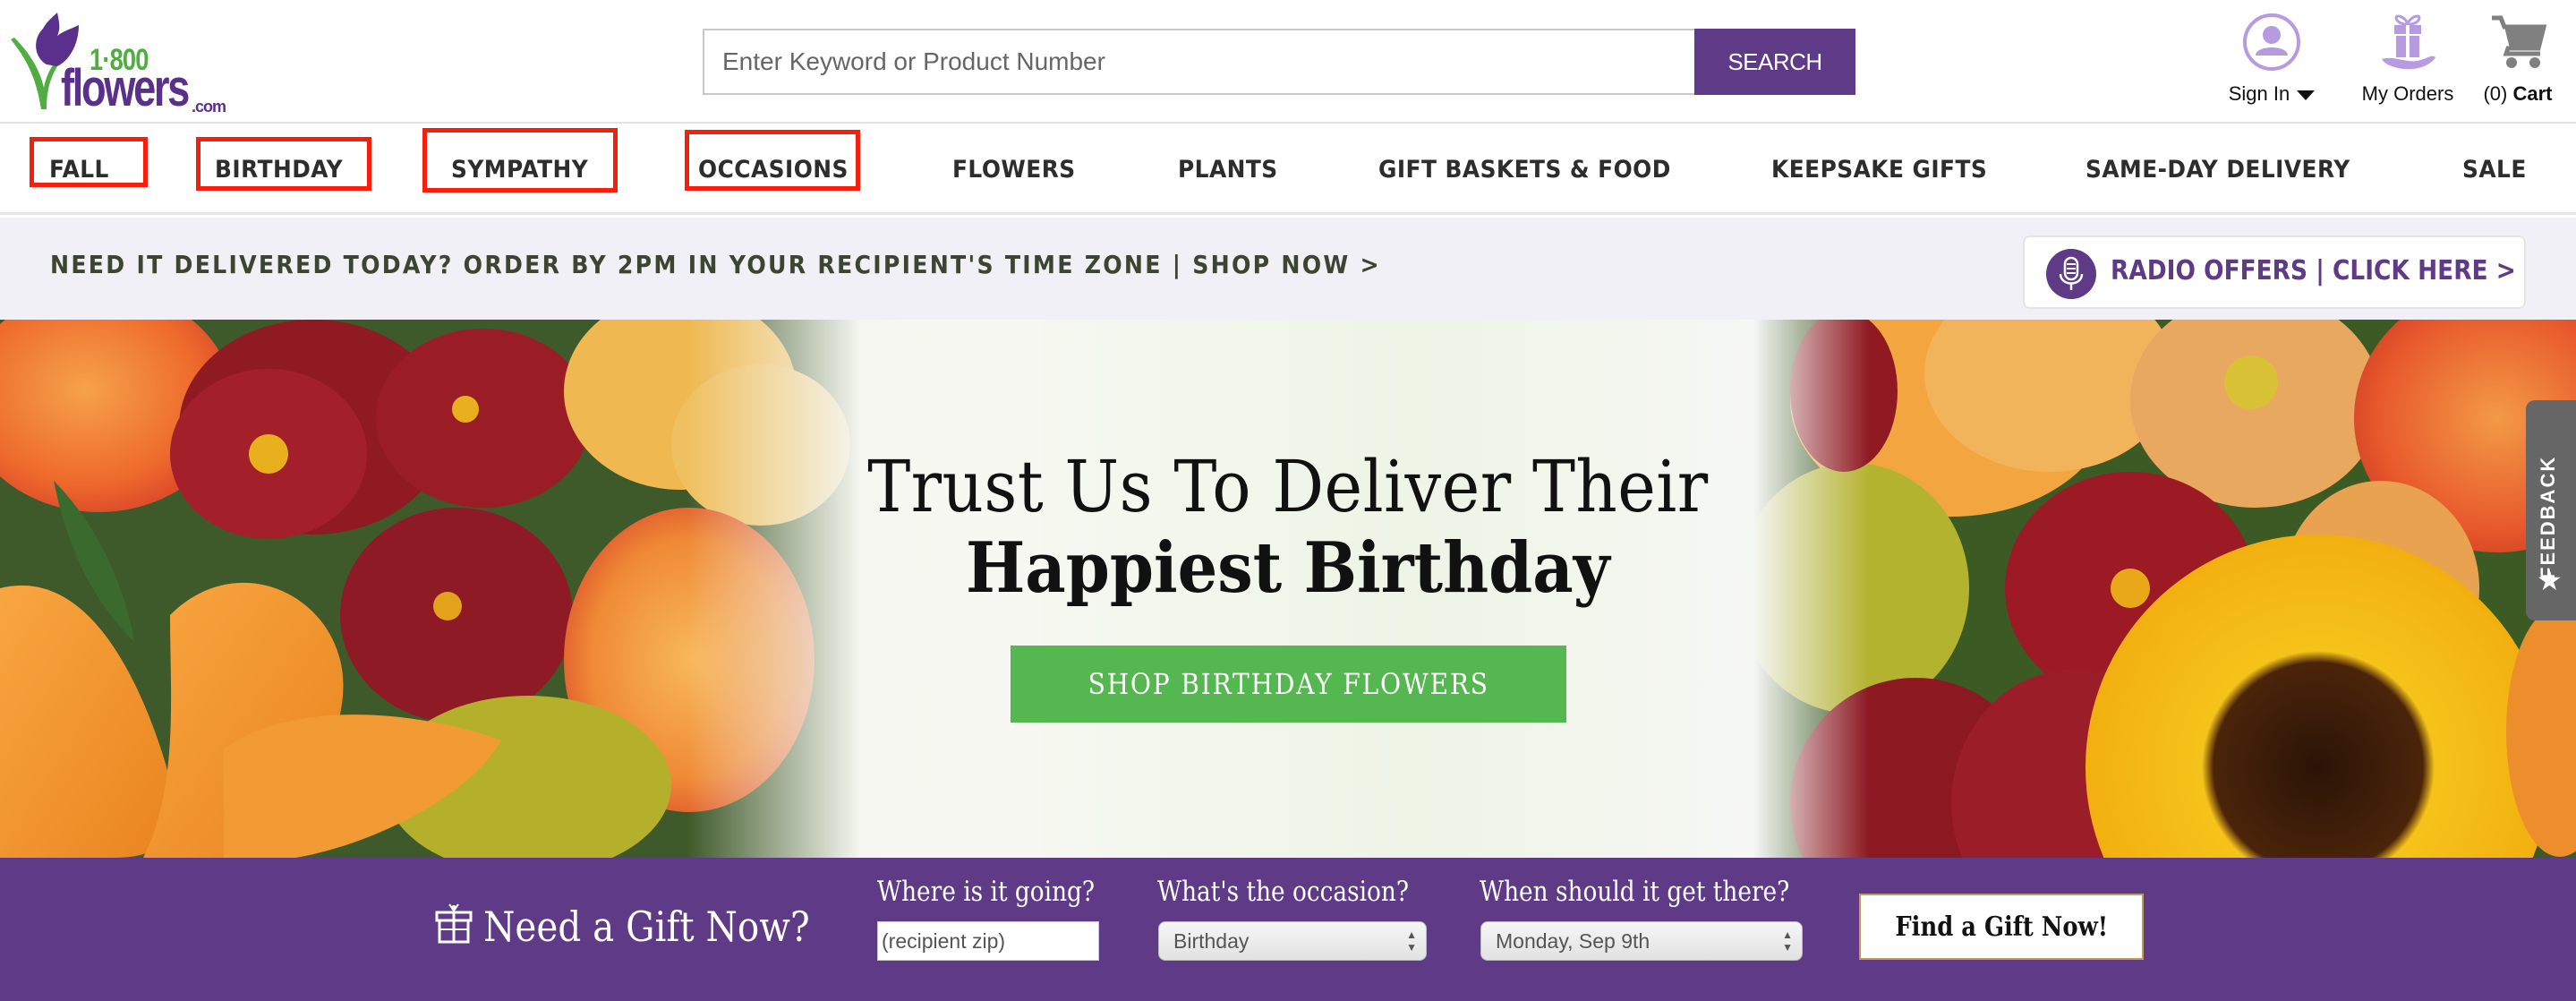  I want to click on sign-in-label: Sign In, so click(2259, 93).